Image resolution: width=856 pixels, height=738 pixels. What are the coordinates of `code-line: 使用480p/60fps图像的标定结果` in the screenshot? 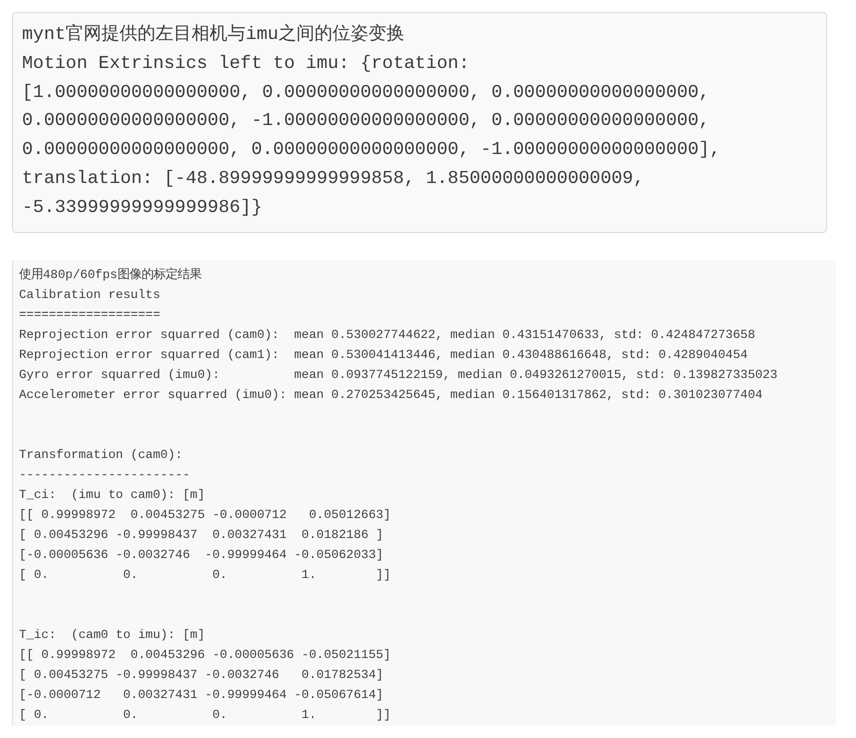 It's located at (110, 275).